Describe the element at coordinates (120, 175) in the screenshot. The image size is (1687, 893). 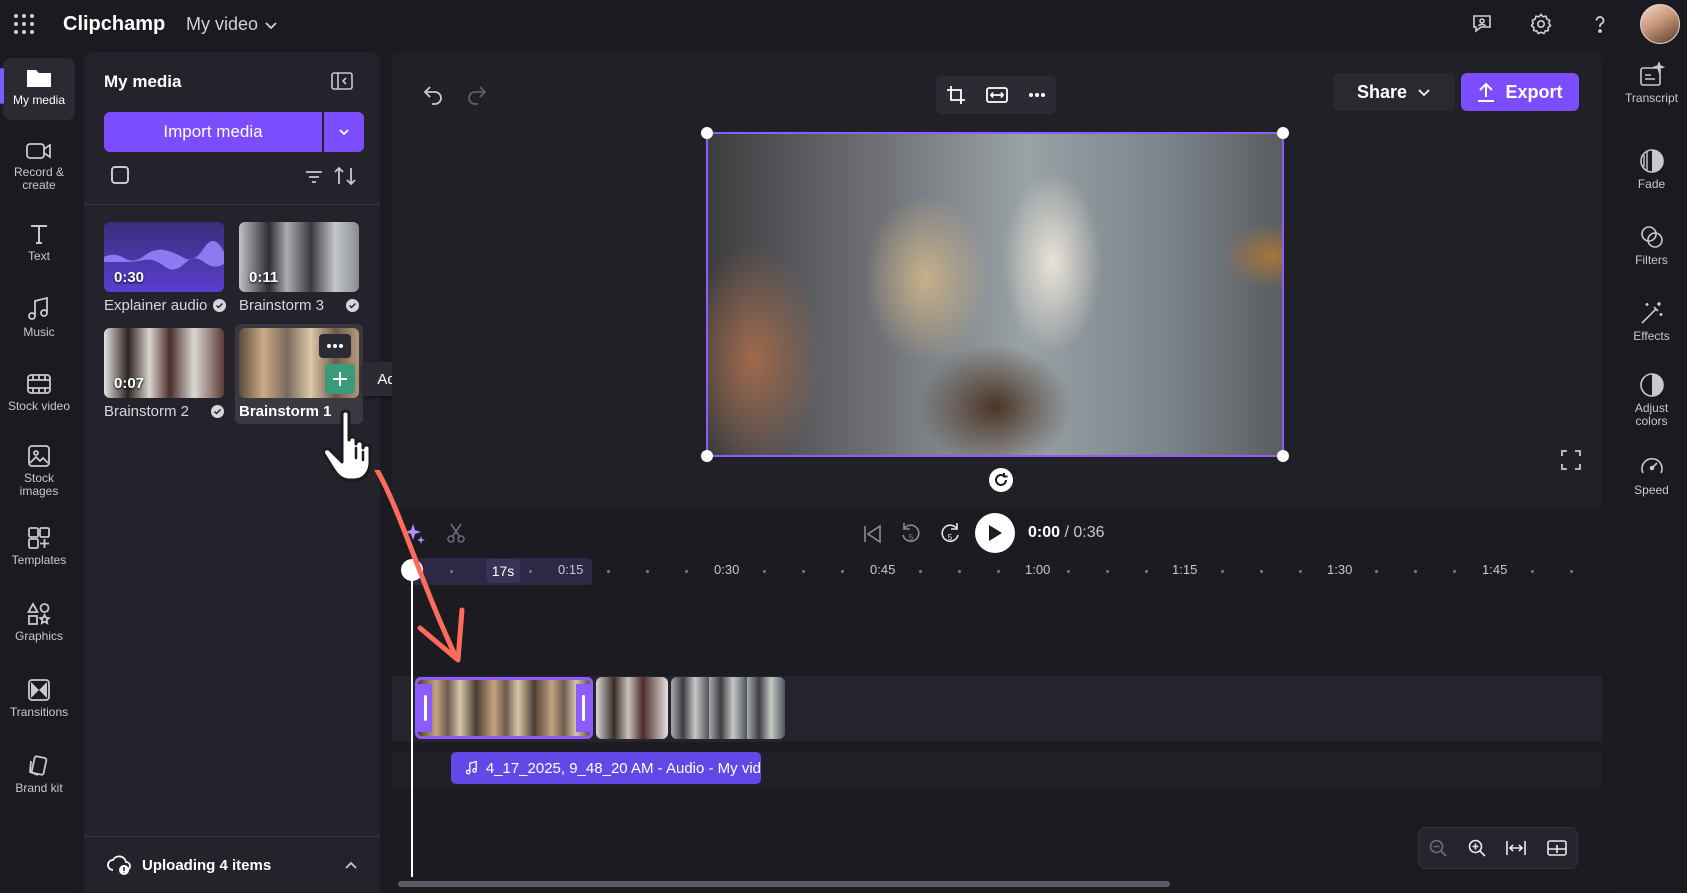
I see `select-all-checkbox` at that location.